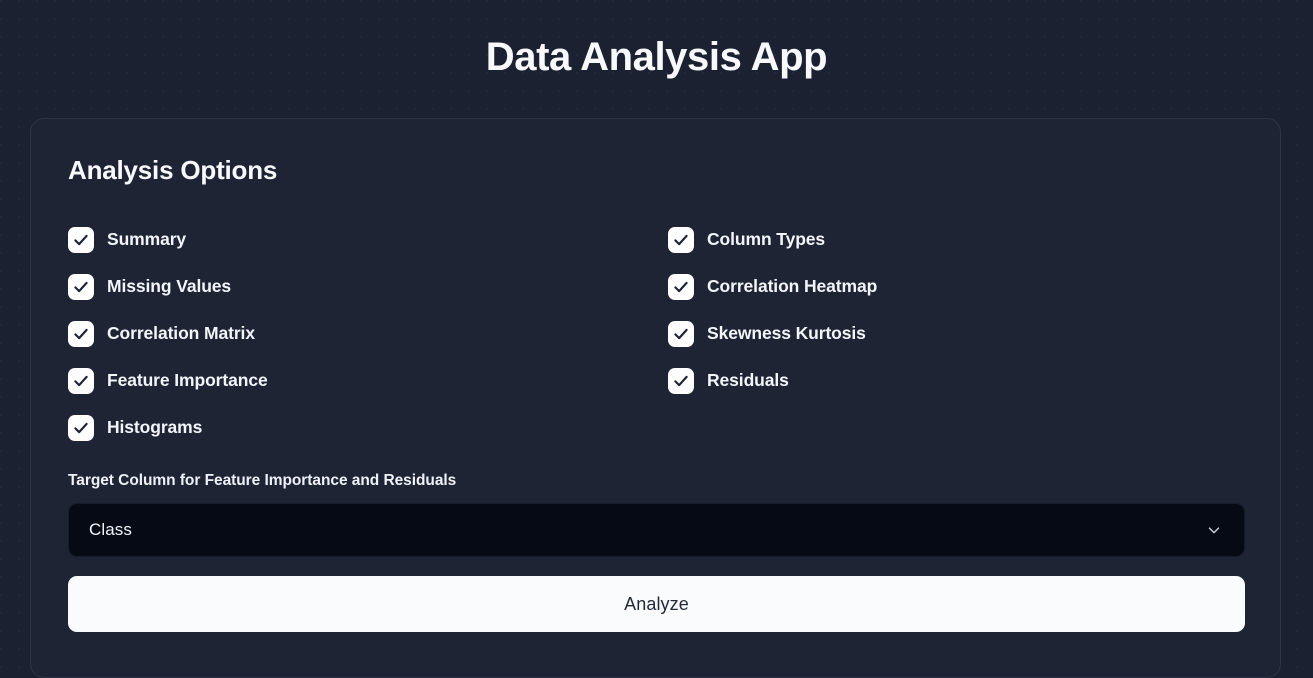 The width and height of the screenshot is (1313, 678). I want to click on checkbox-residuals, so click(681, 380).